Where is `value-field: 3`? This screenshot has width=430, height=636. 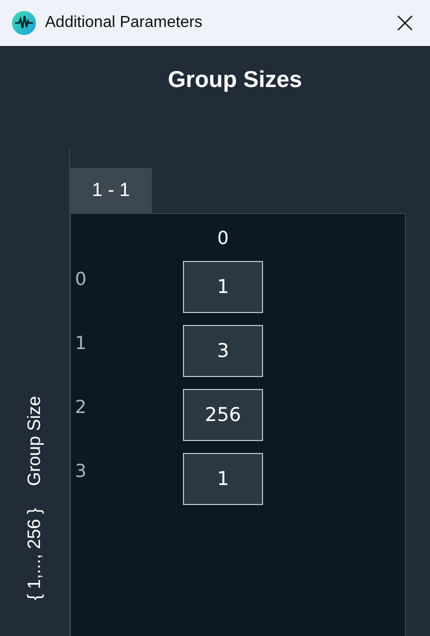
value-field: 3 is located at coordinates (223, 351).